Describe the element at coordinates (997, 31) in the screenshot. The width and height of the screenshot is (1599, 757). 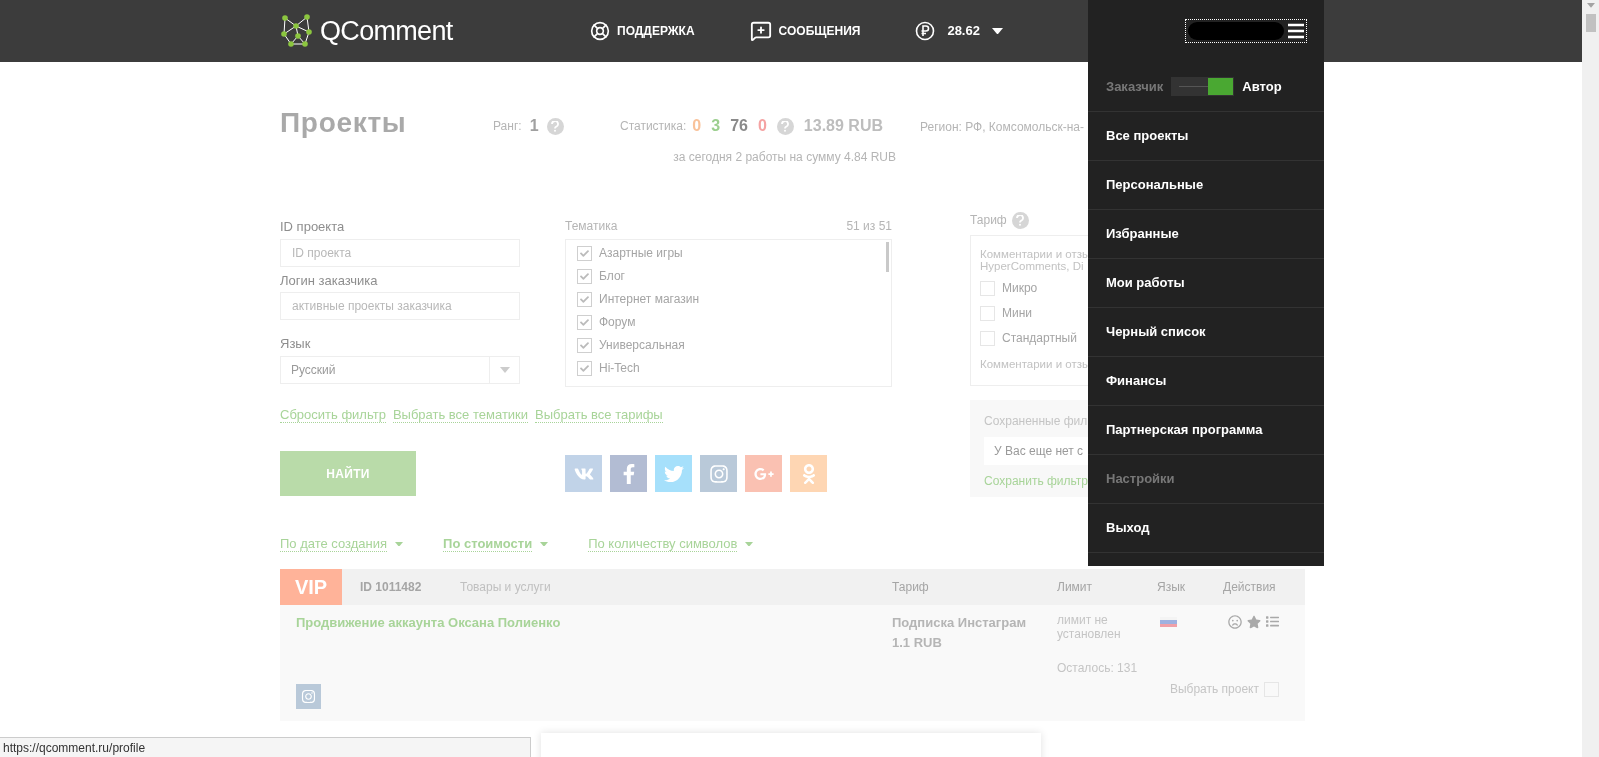
I see `balance-caret-icon` at that location.